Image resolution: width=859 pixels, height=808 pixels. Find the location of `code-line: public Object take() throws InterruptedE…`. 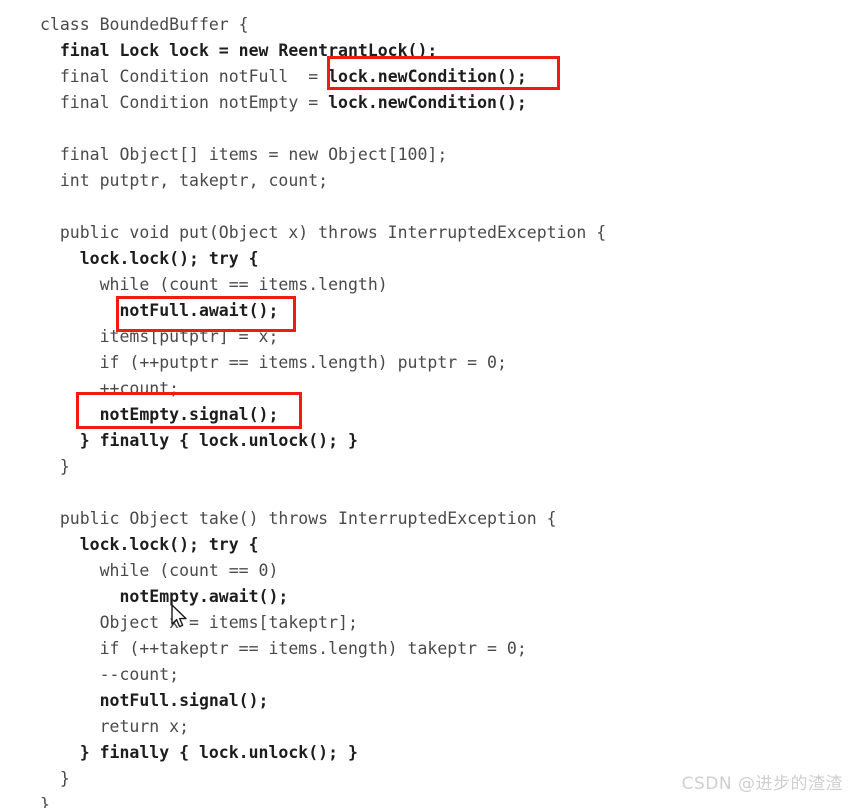

code-line: public Object take() throws InterruptedE… is located at coordinates (440, 519).